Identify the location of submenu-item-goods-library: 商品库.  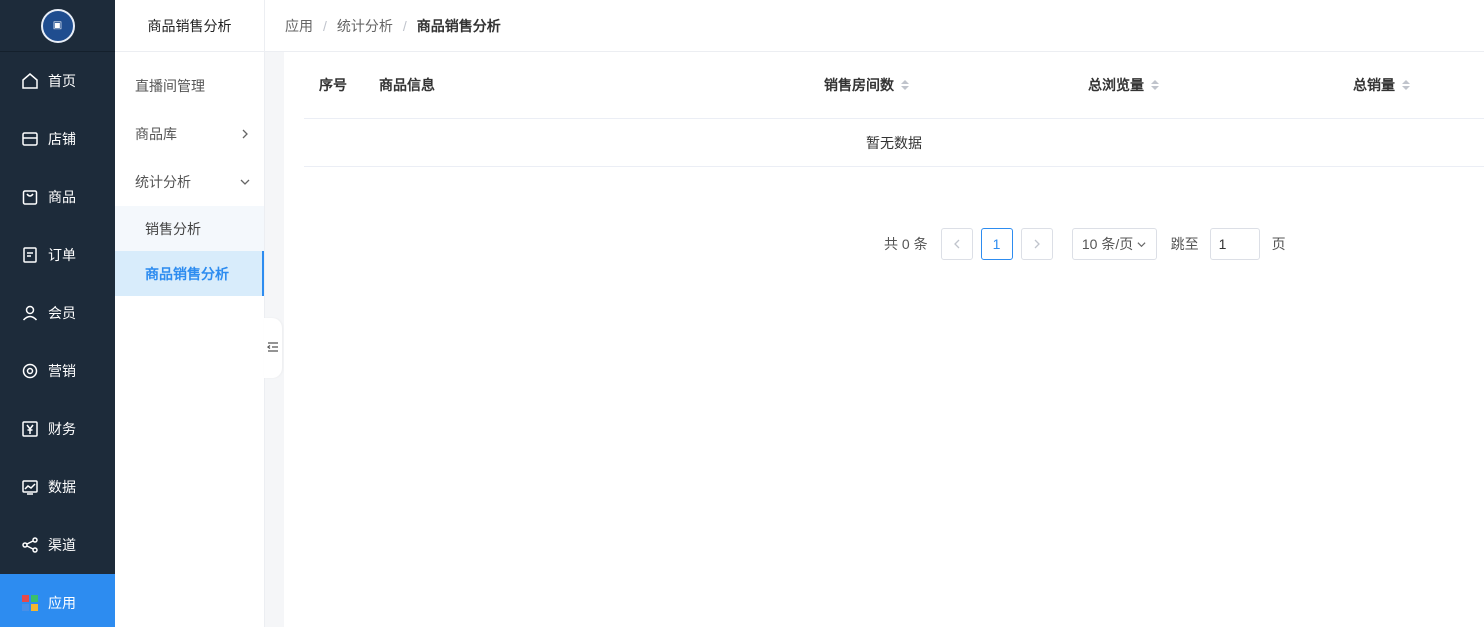
(189, 134).